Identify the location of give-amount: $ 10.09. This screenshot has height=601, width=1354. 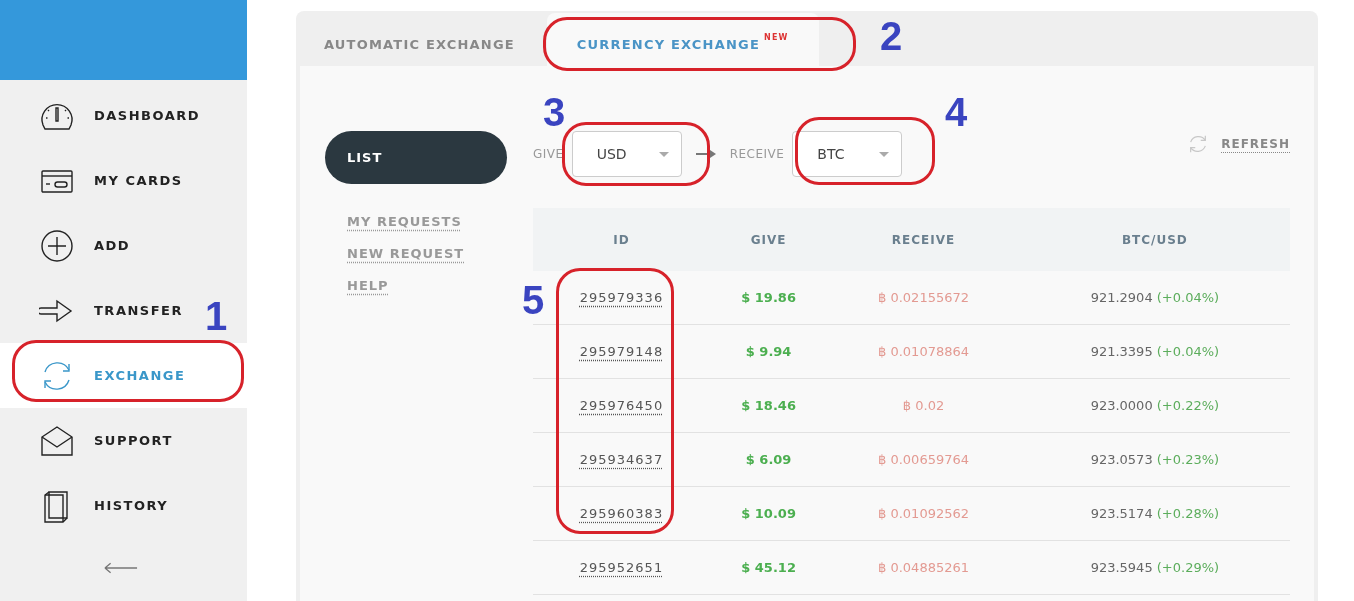
(768, 513).